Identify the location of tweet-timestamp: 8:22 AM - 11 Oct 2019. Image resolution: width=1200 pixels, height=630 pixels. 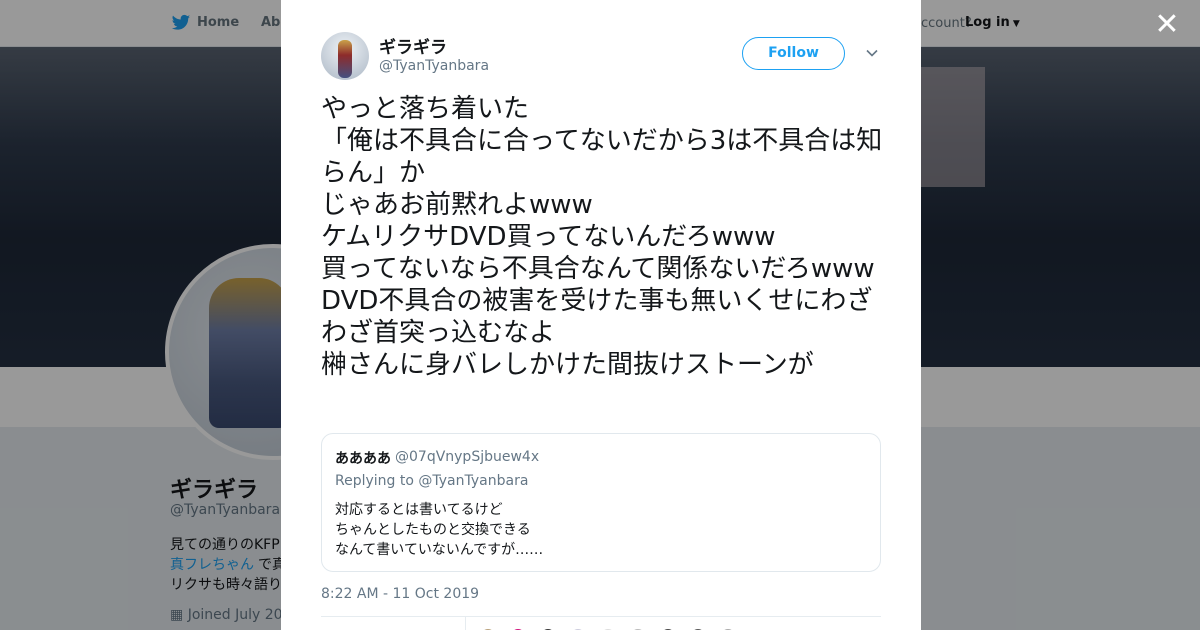
(400, 594).